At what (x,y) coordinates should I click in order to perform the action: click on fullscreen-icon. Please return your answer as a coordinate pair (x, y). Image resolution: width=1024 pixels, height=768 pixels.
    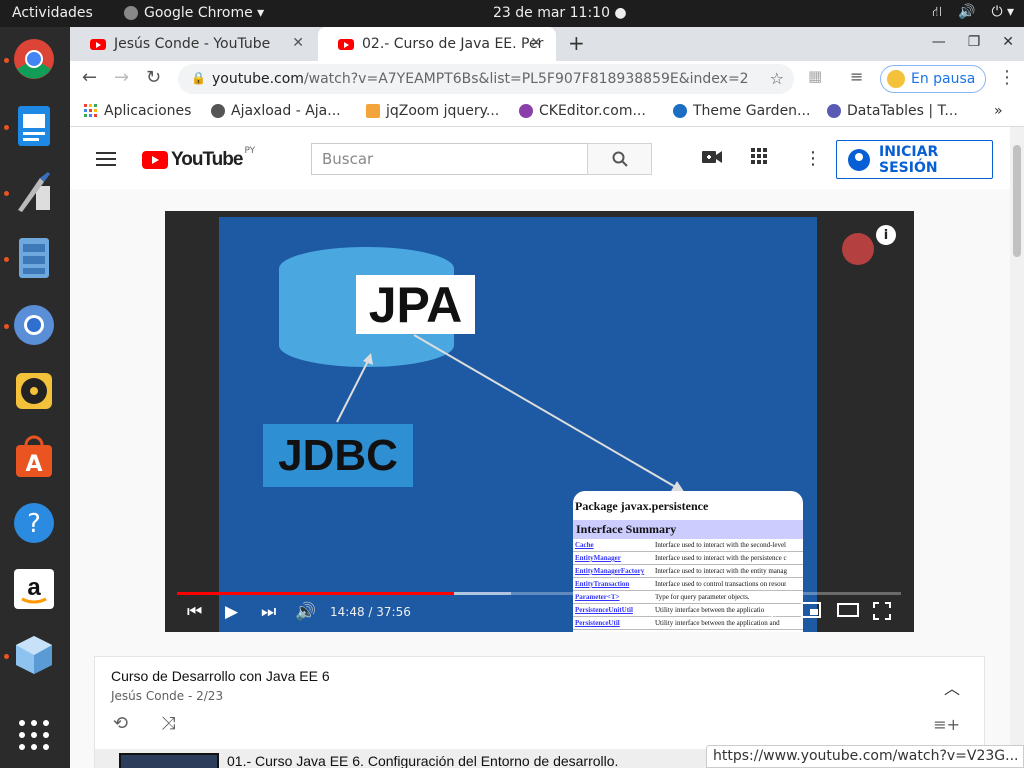
    Looking at the image, I should click on (882, 613).